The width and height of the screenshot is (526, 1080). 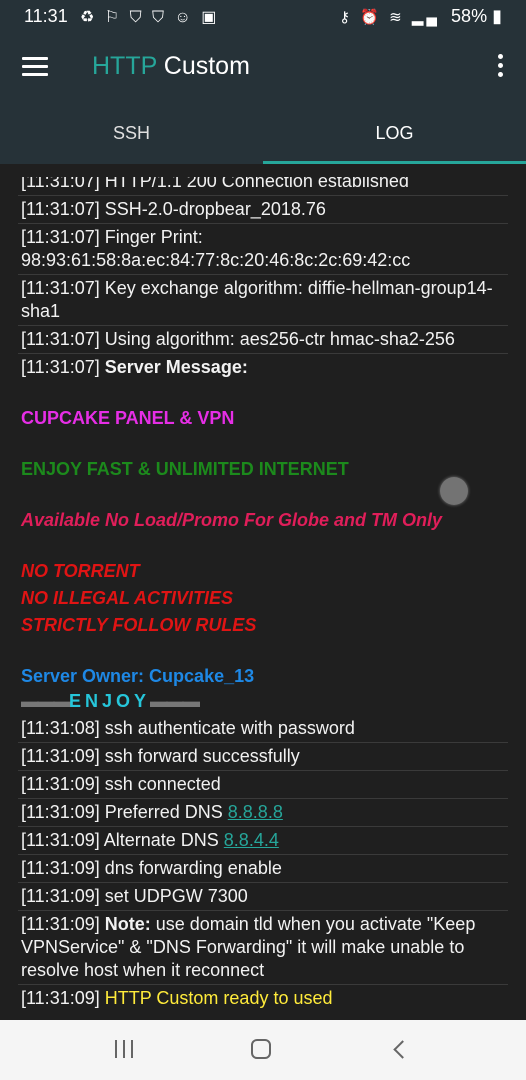 What do you see at coordinates (46, 16) in the screenshot?
I see `status-time: 11:31` at bounding box center [46, 16].